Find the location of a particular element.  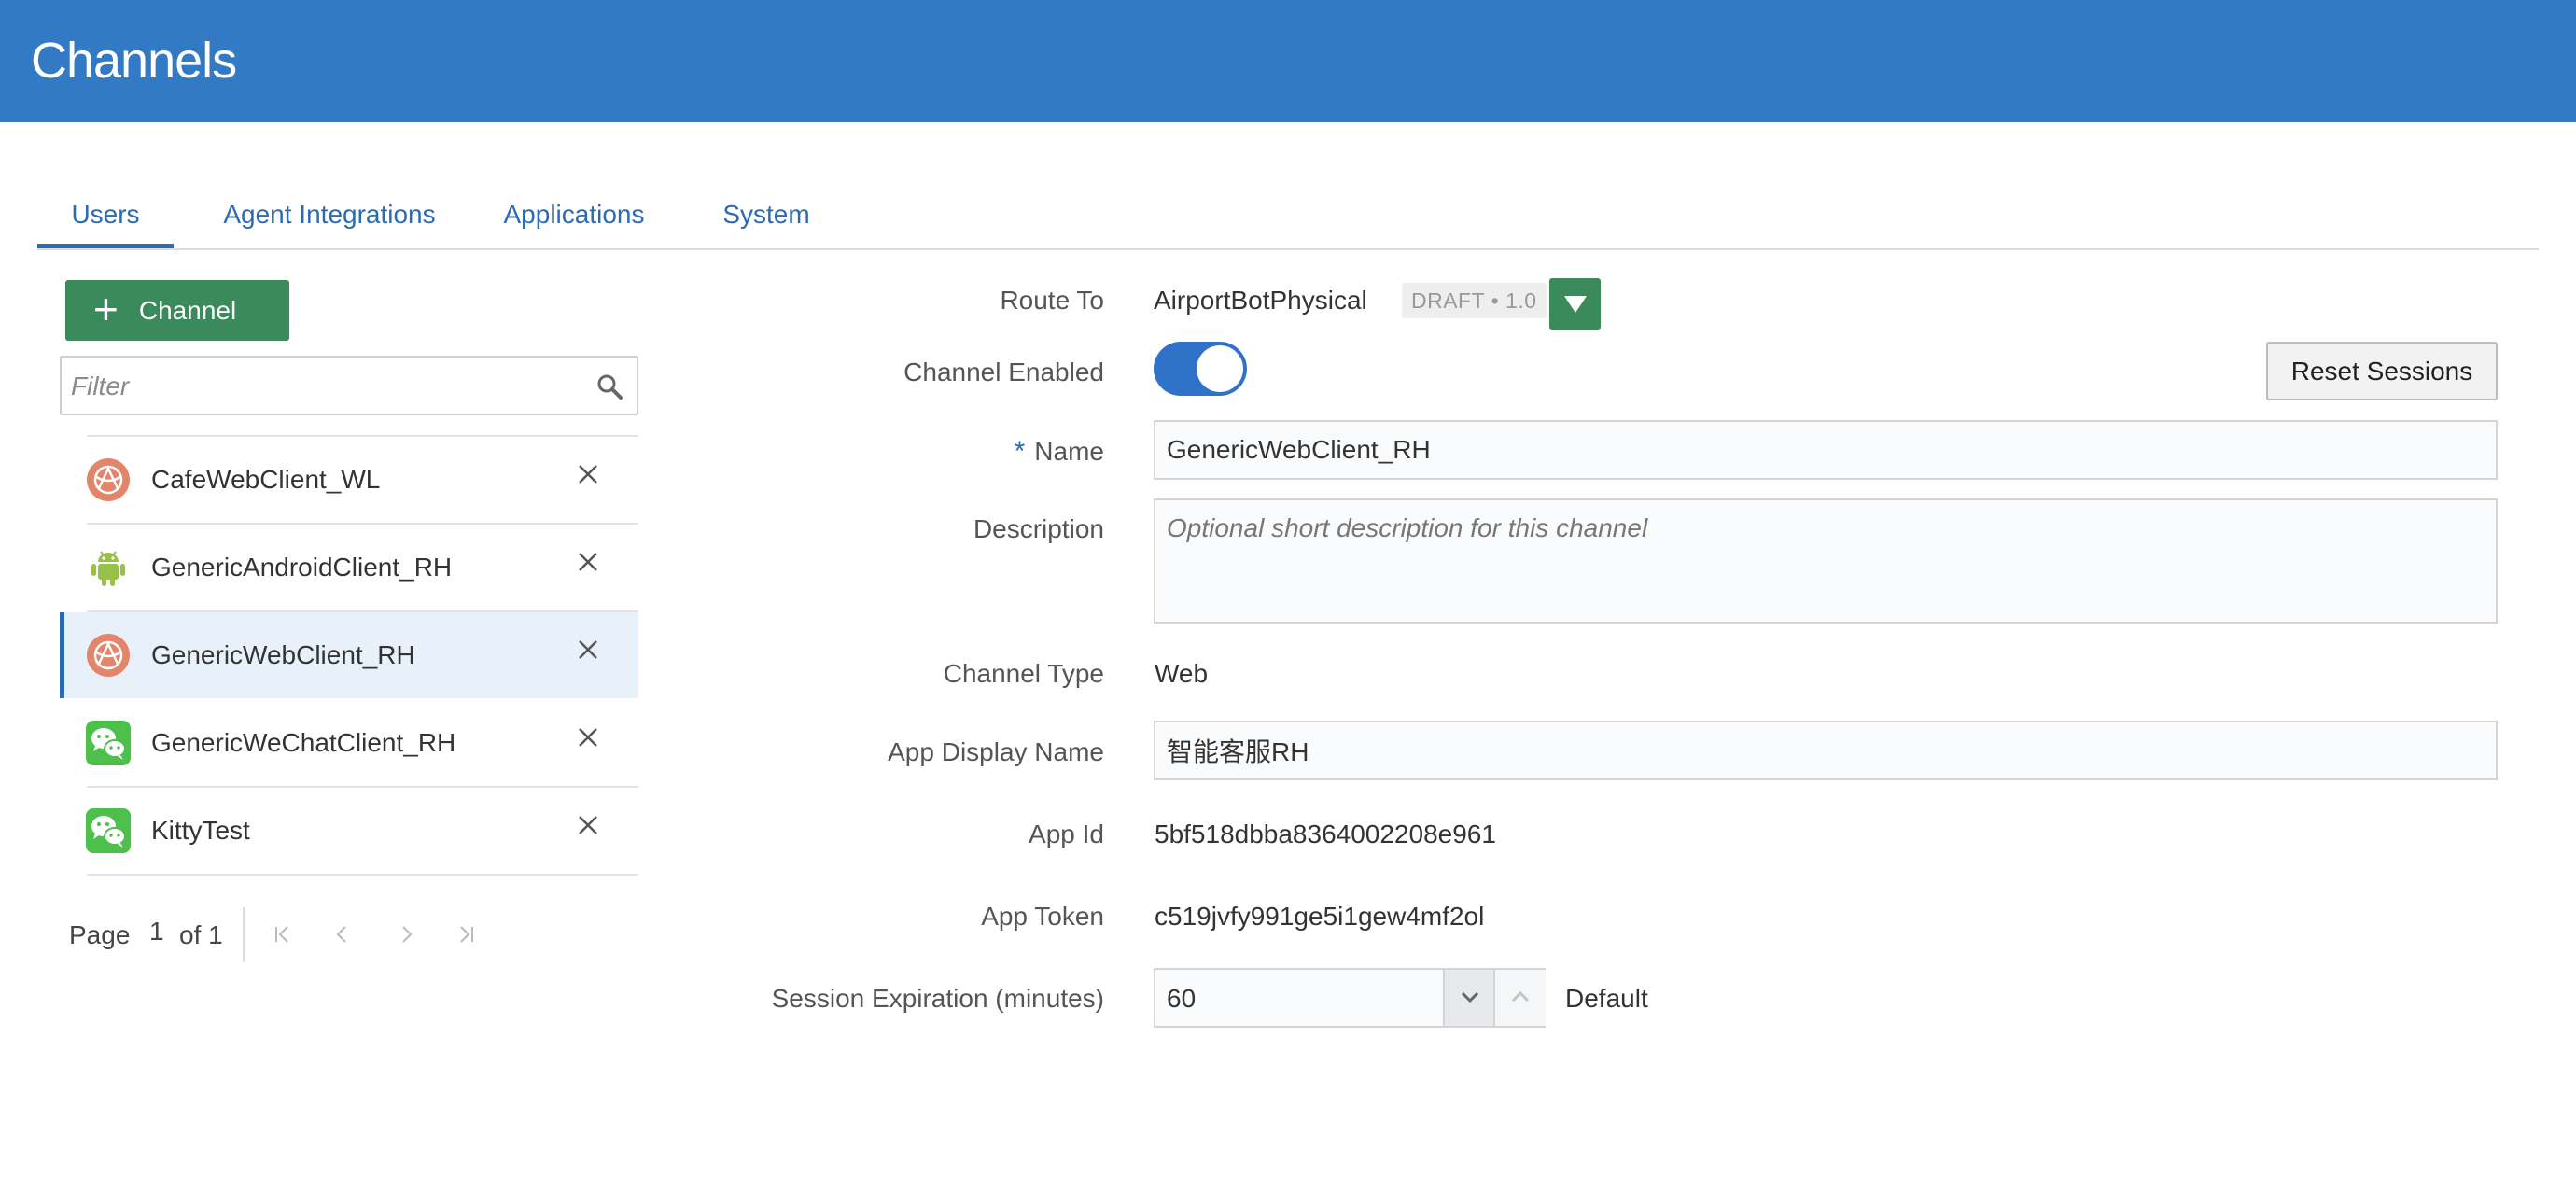

chevron-down-icon is located at coordinates (1470, 997).